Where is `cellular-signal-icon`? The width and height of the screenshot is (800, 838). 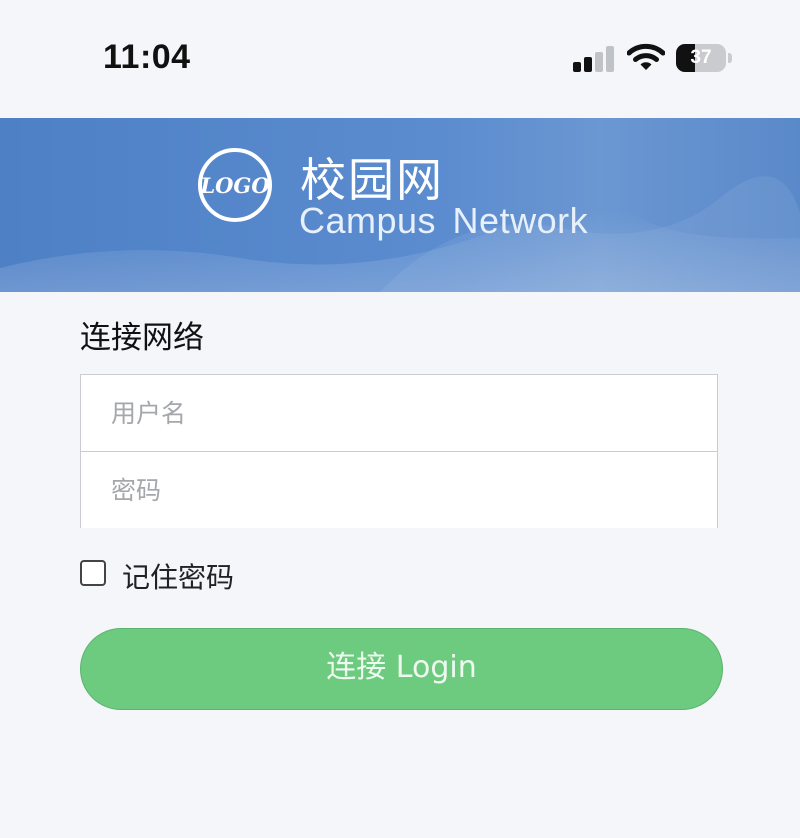
cellular-signal-icon is located at coordinates (594, 59).